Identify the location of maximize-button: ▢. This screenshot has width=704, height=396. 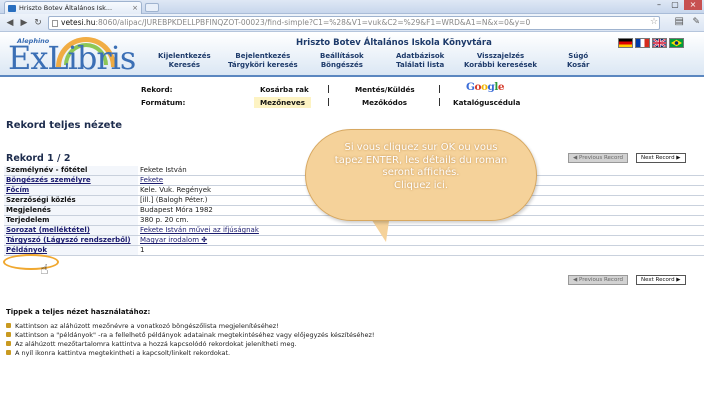
(675, 5).